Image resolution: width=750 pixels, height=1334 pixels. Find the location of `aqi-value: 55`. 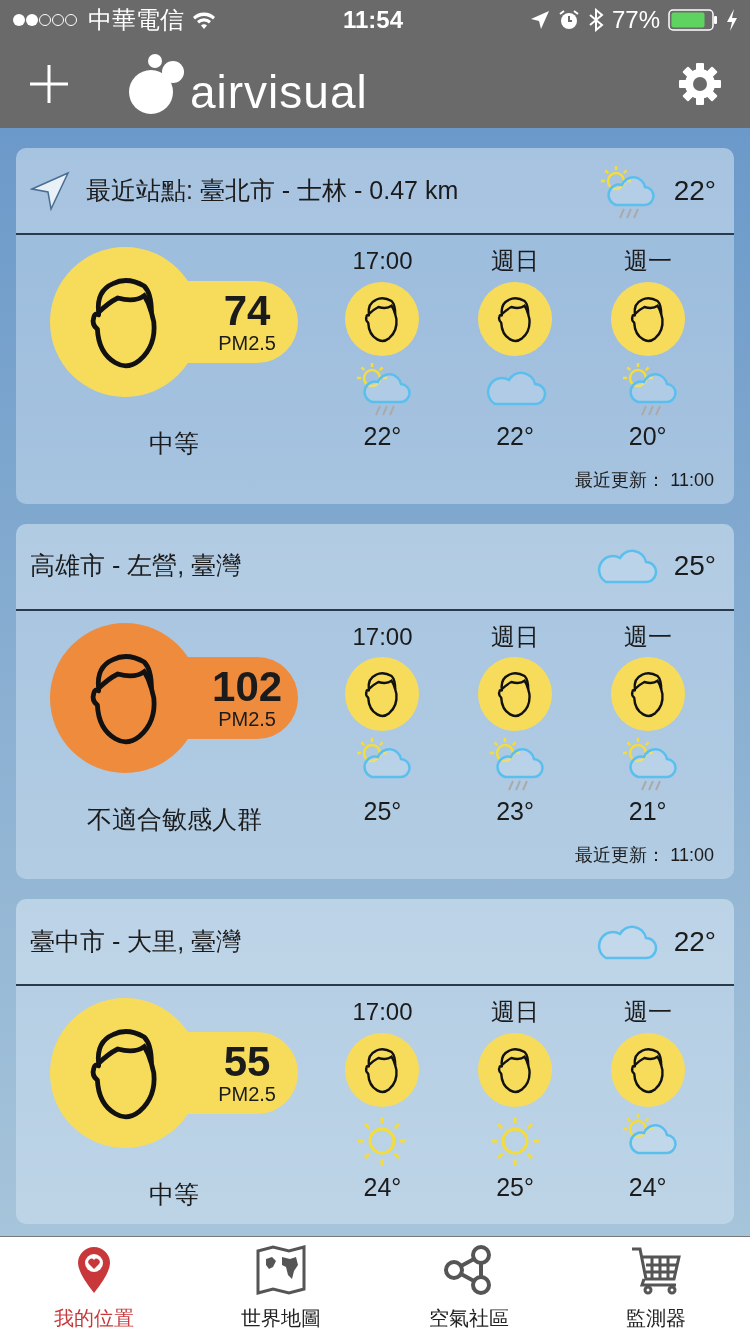

aqi-value: 55 is located at coordinates (247, 1062).